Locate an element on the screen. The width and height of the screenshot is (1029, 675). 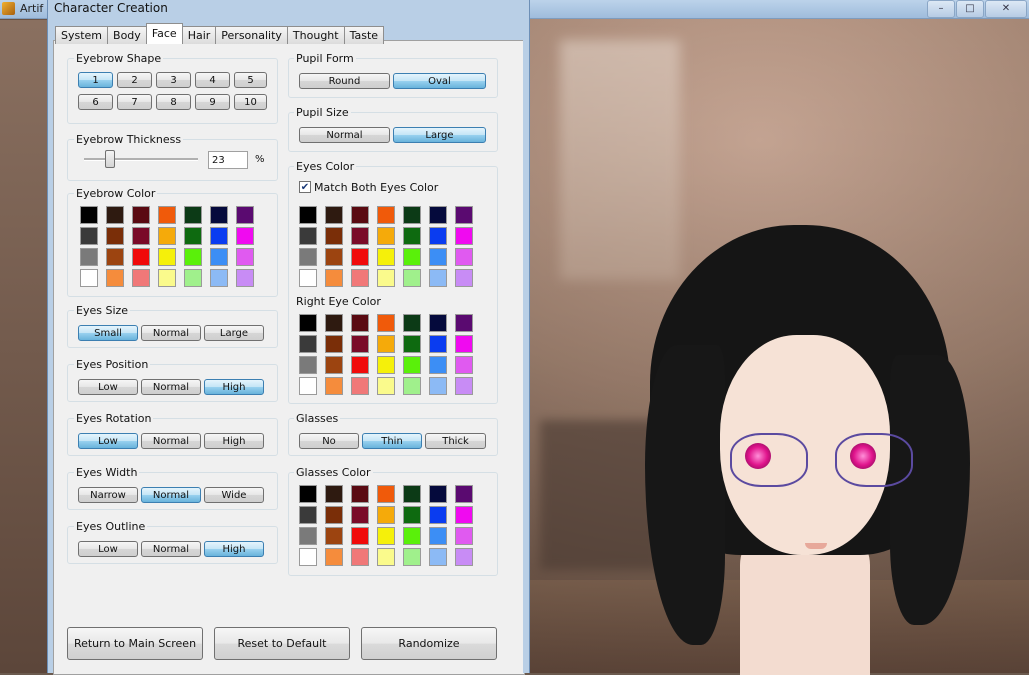
eyes-position-low-button: Low is located at coordinates (108, 387).